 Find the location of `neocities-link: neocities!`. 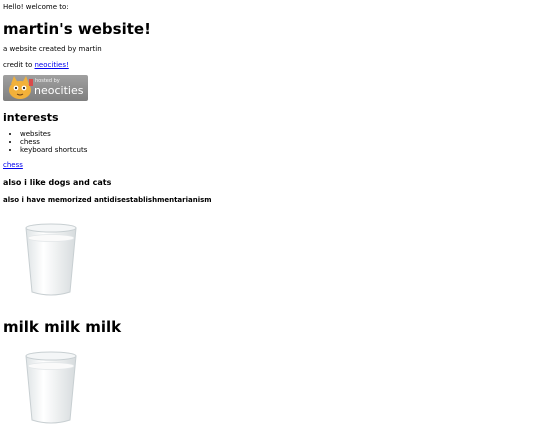

neocities-link: neocities! is located at coordinates (52, 65).